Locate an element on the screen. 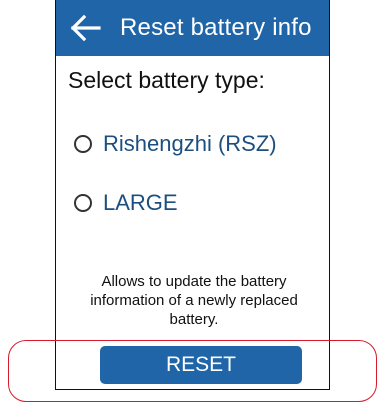 This screenshot has width=382, height=406. battery-type-prompt: Select battery type: is located at coordinates (166, 80).